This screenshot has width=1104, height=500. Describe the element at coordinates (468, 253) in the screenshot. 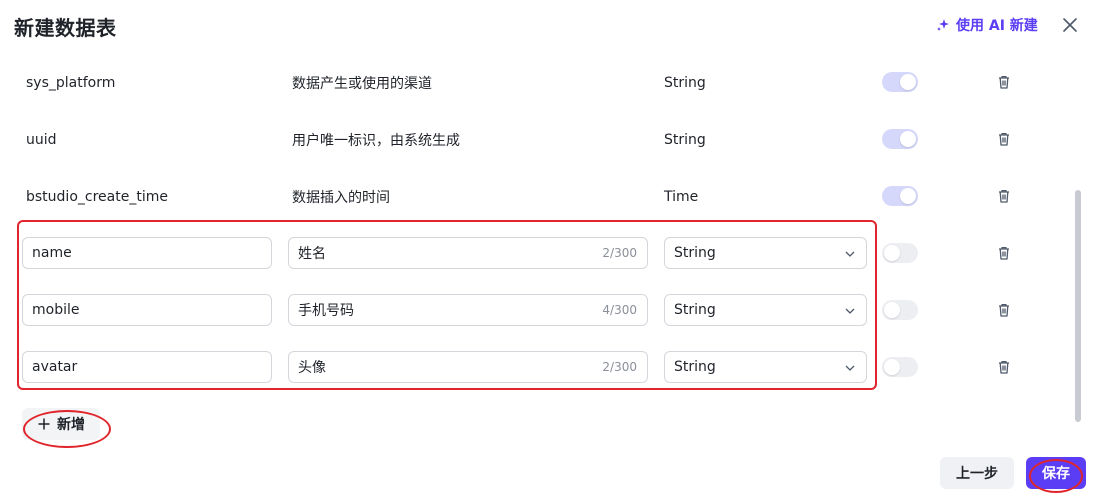

I see `field-description-input: 姓名 2/300` at that location.